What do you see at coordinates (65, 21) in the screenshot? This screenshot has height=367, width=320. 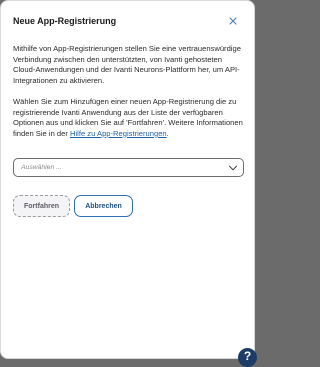 I see `dialog-title: Neue App-Registrierung` at bounding box center [65, 21].